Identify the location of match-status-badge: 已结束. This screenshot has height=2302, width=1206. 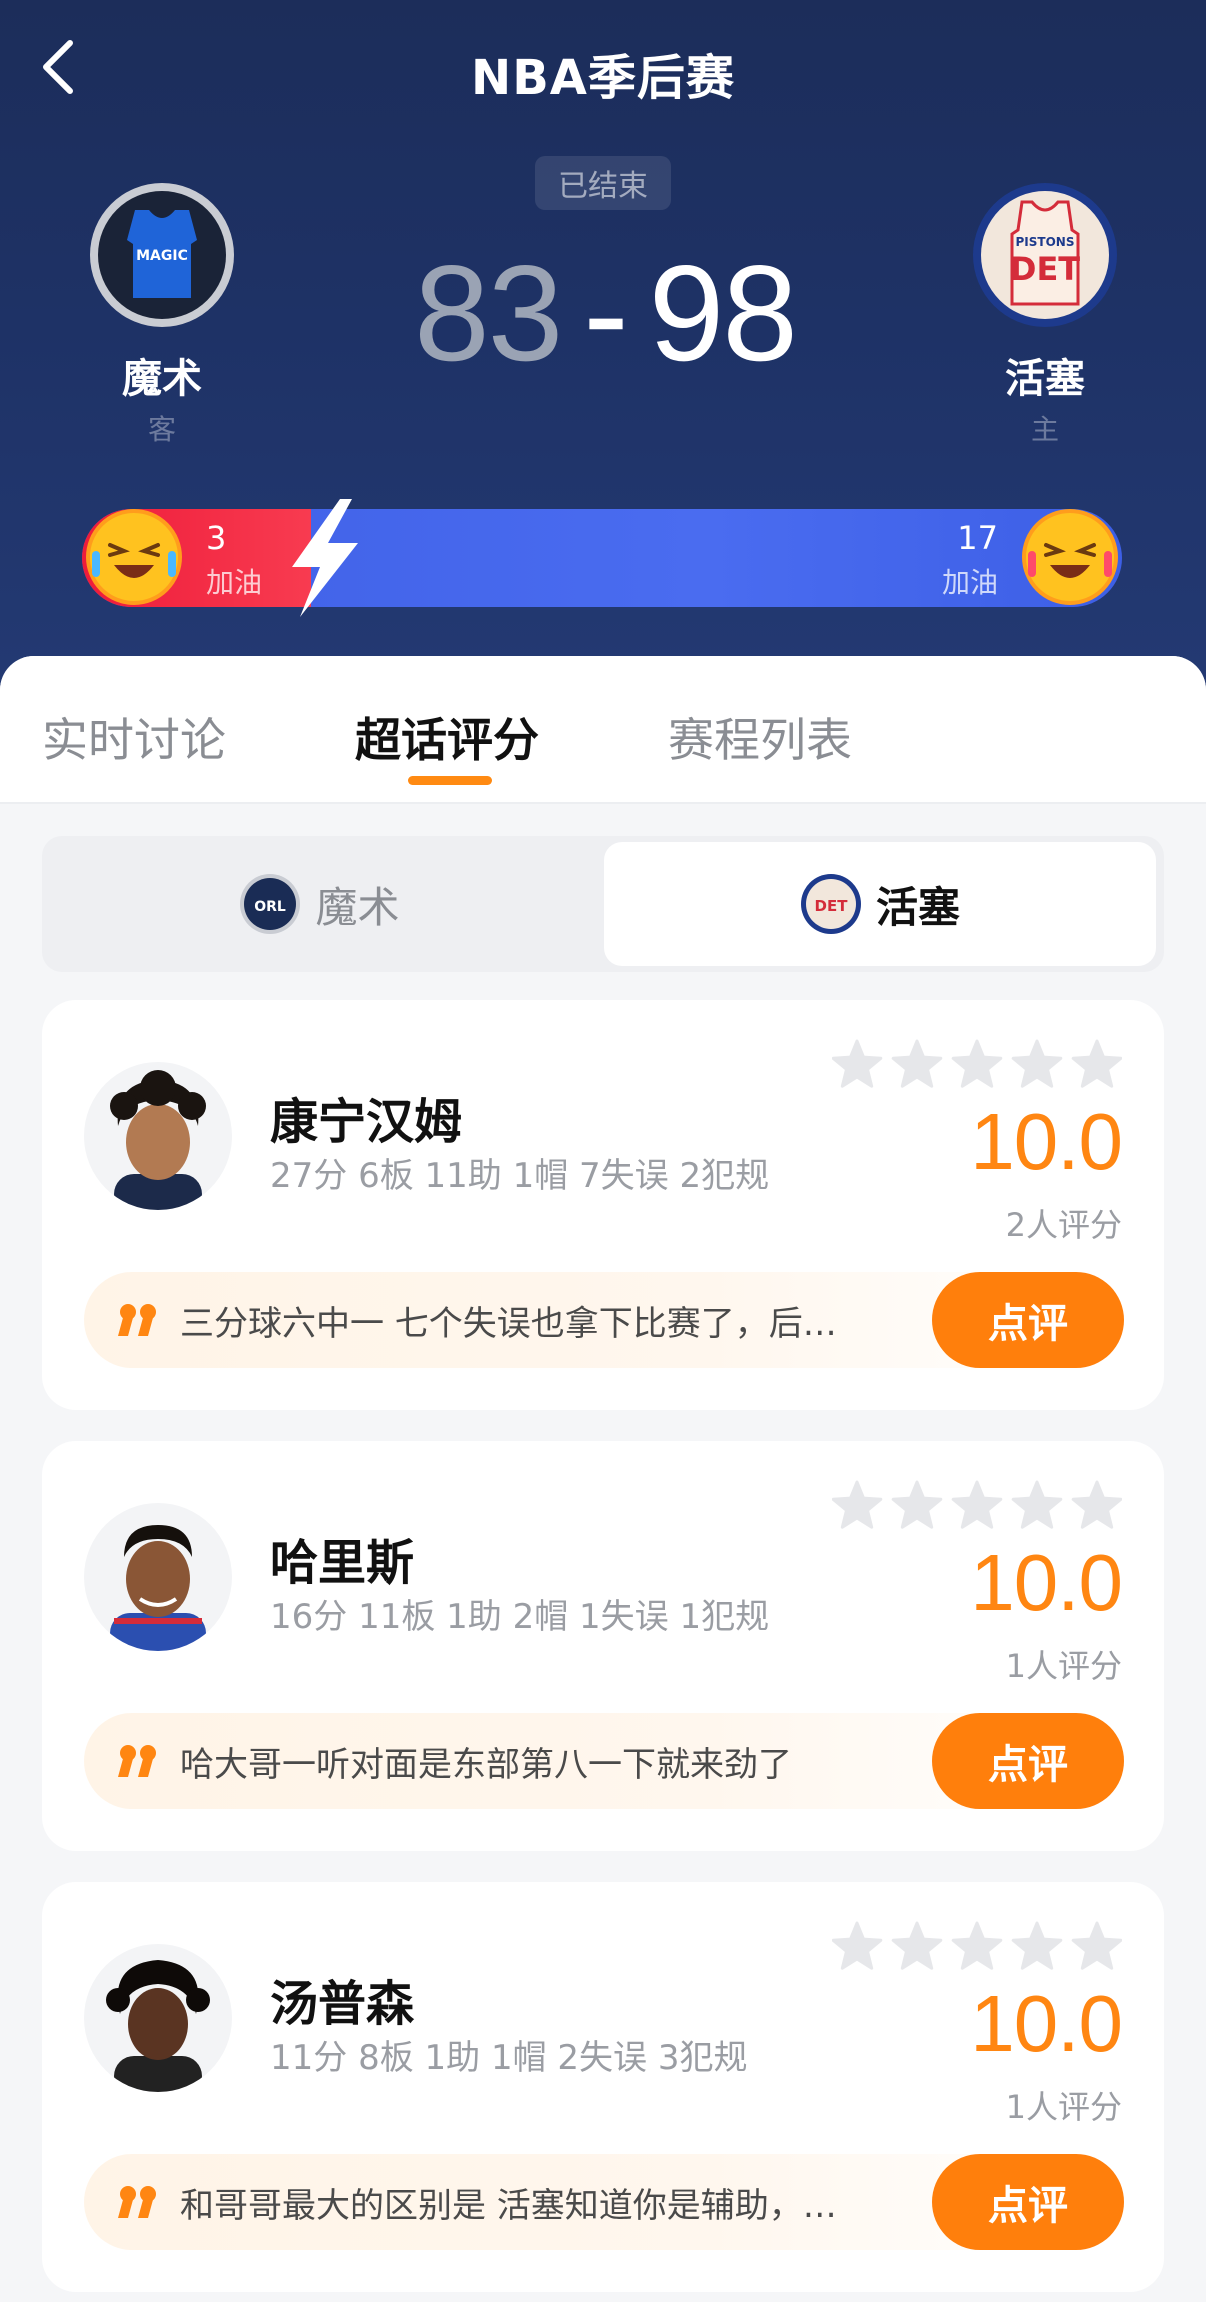
(603, 183).